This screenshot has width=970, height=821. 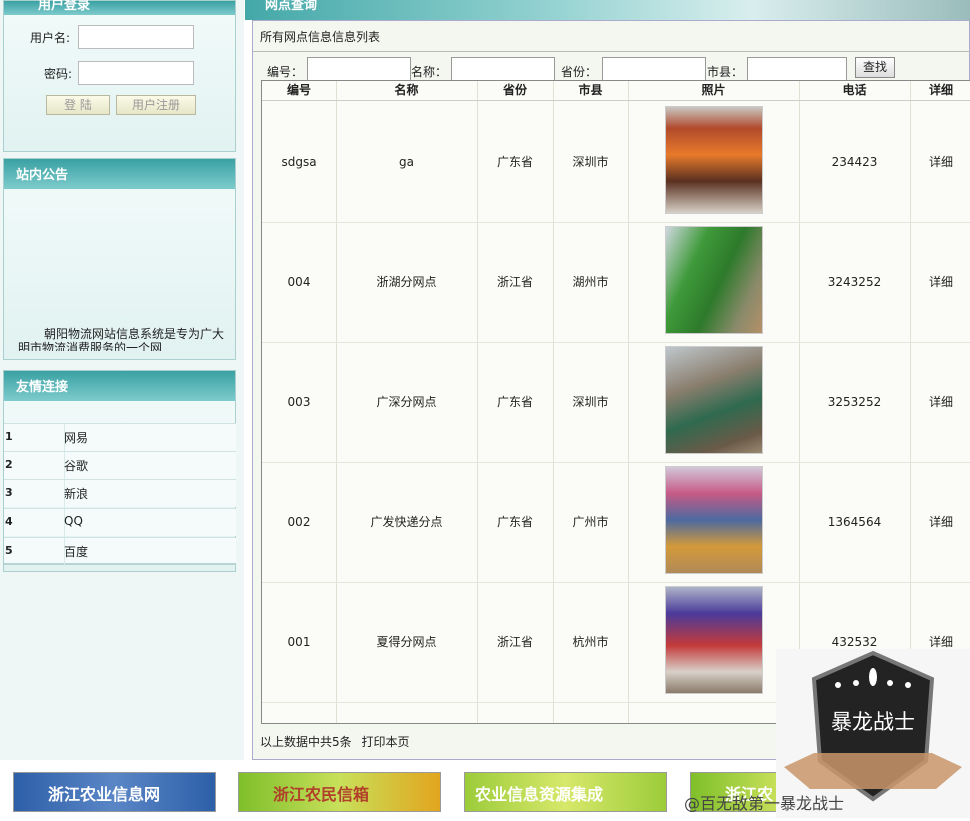 What do you see at coordinates (121, 339) in the screenshot?
I see `notice-marquee: 朝阳物流网站信息系统是专为广大明市物流消费服务的一个网` at bounding box center [121, 339].